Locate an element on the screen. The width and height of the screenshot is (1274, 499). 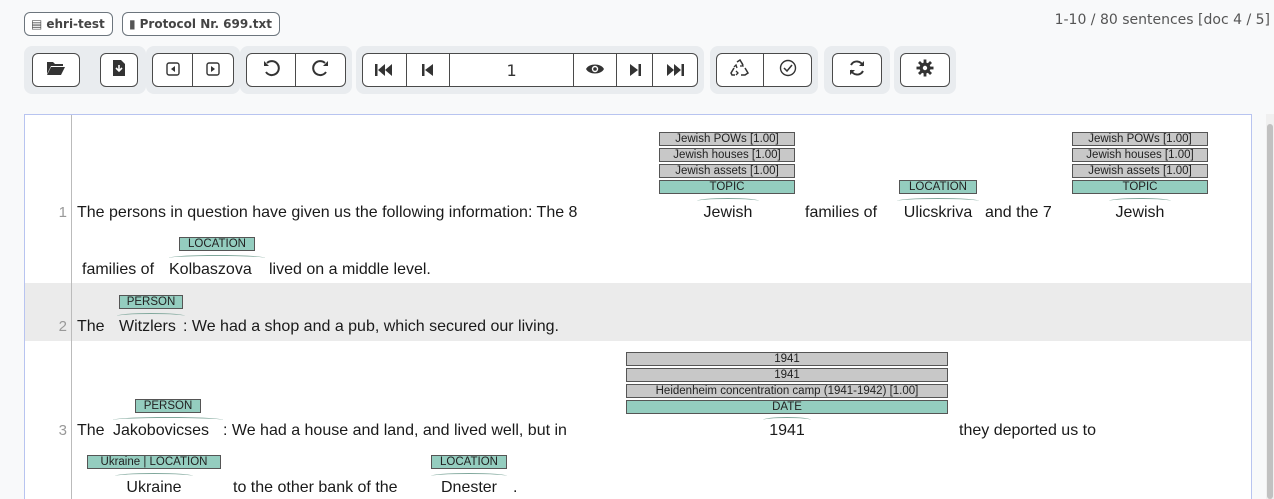
prev-page-icon is located at coordinates (428, 70).